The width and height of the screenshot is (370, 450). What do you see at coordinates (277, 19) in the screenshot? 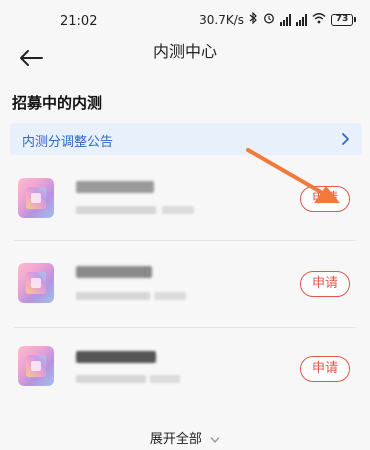
I see `status-icons: 30.7K/s 73` at bounding box center [277, 19].